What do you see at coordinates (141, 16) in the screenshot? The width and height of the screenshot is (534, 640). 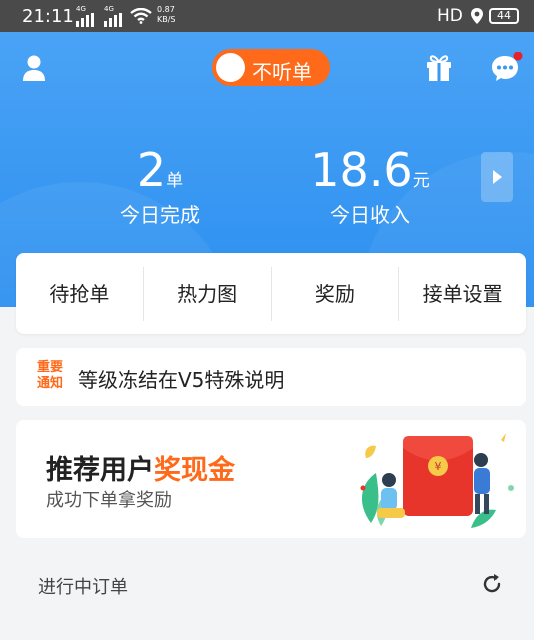 I see `wifi-icon` at bounding box center [141, 16].